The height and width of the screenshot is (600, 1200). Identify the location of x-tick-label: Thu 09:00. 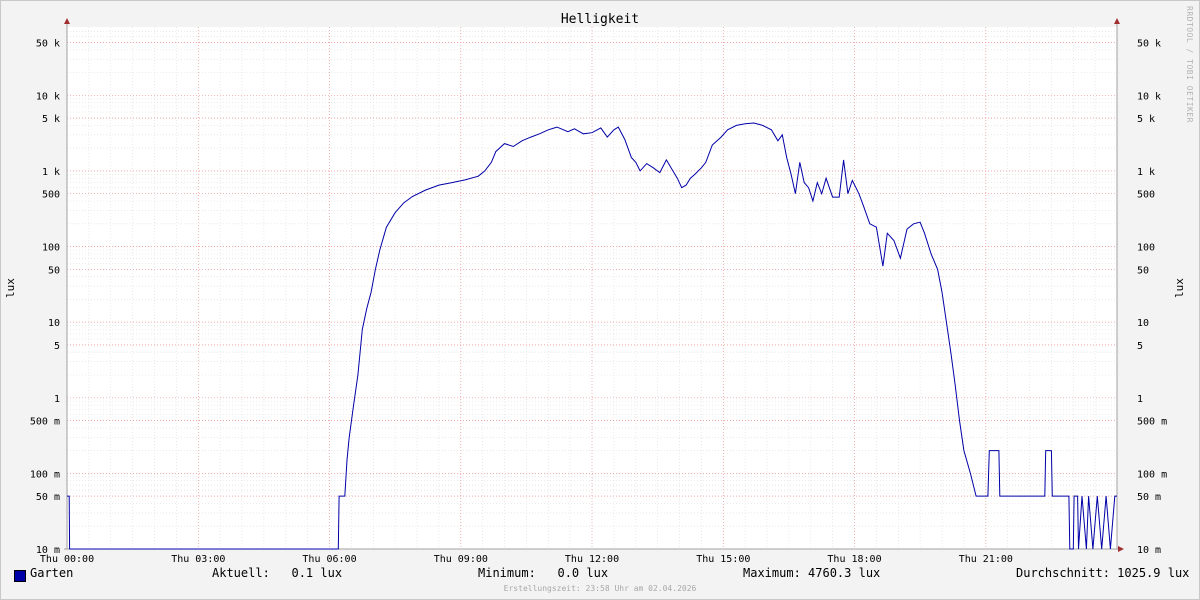
(461, 559).